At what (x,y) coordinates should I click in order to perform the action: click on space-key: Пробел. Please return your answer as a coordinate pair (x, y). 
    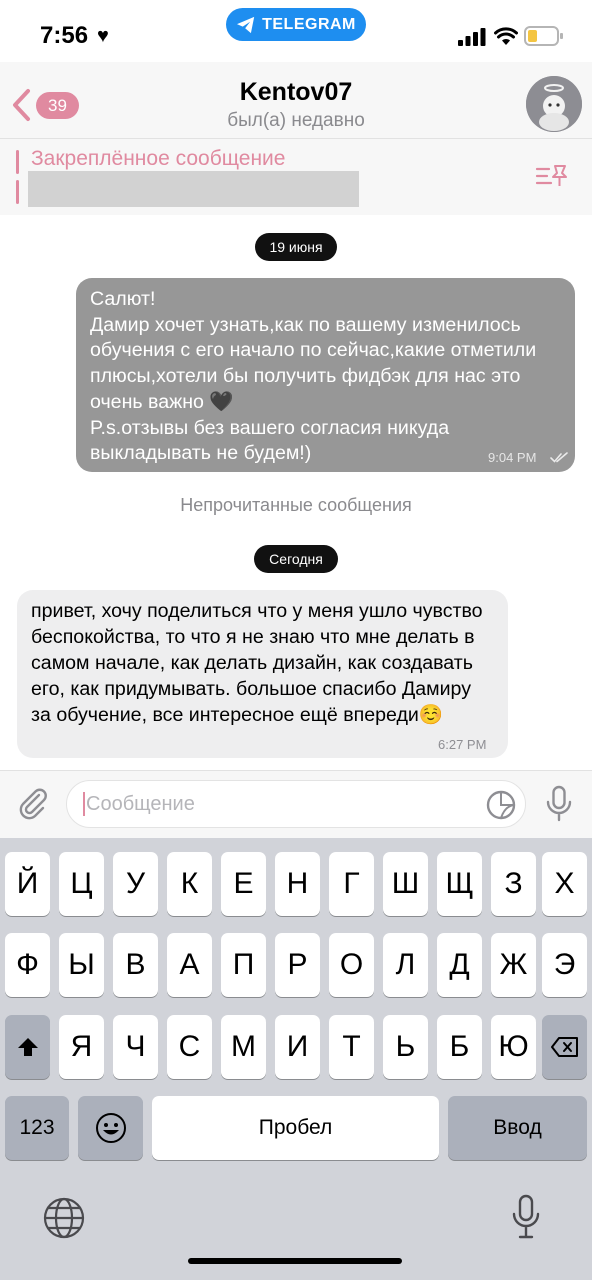
    Looking at the image, I should click on (295, 1128).